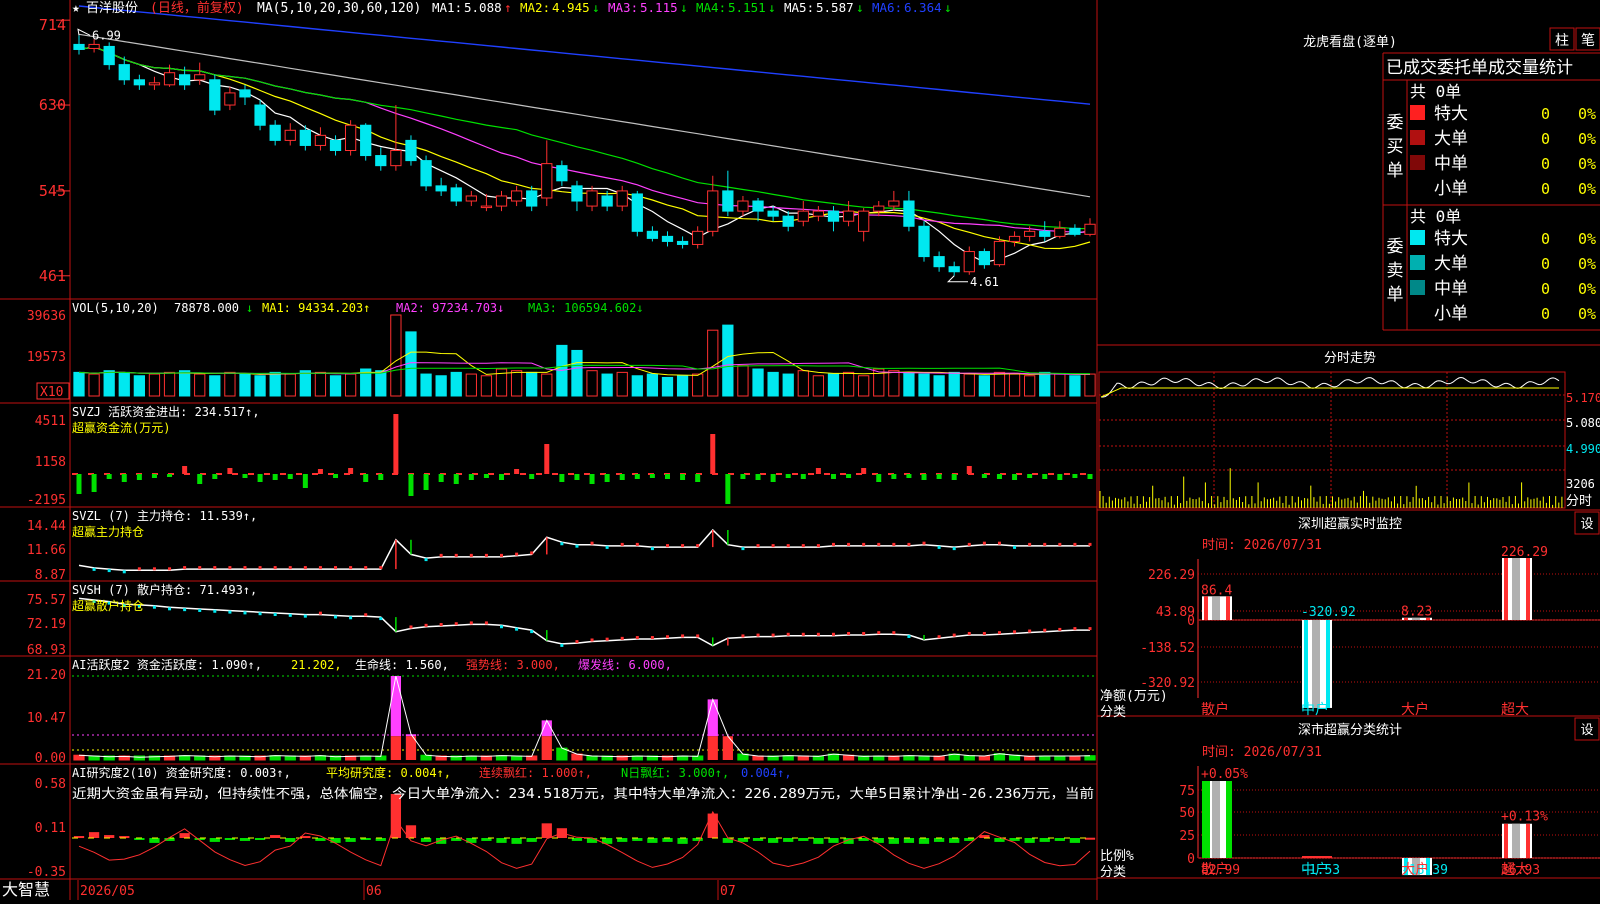 This screenshot has width=1600, height=904. What do you see at coordinates (1583, 449) in the screenshot?
I see `intraday-tick-3: 4.990` at bounding box center [1583, 449].